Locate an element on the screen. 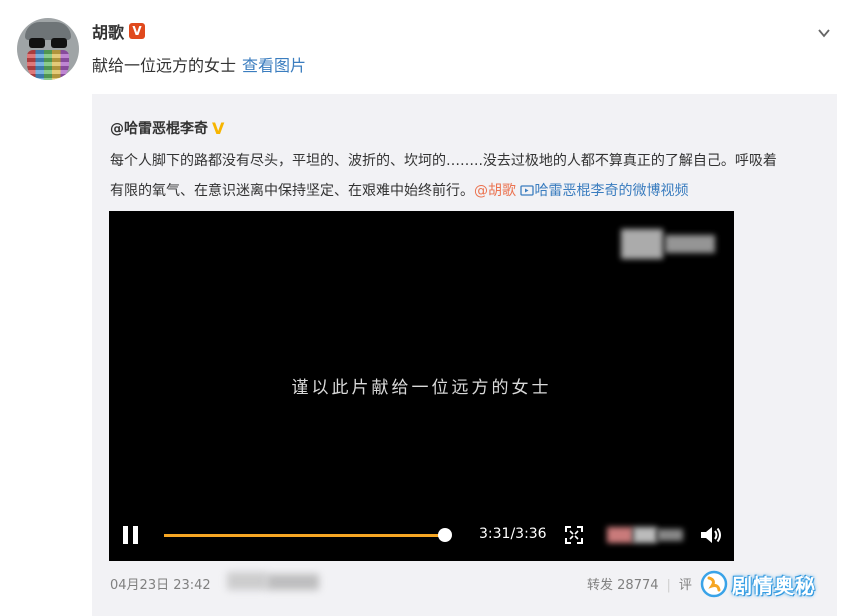 Image resolution: width=854 pixels, height=616 pixels. video-time: 3:31/3:36 is located at coordinates (513, 534).